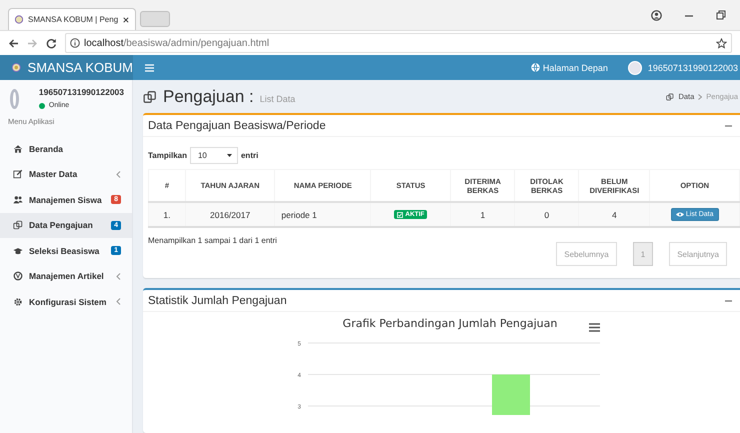 The width and height of the screenshot is (740, 433). I want to click on url-text: localhost/beasiswa/admin/pengajuan.html, so click(177, 43).